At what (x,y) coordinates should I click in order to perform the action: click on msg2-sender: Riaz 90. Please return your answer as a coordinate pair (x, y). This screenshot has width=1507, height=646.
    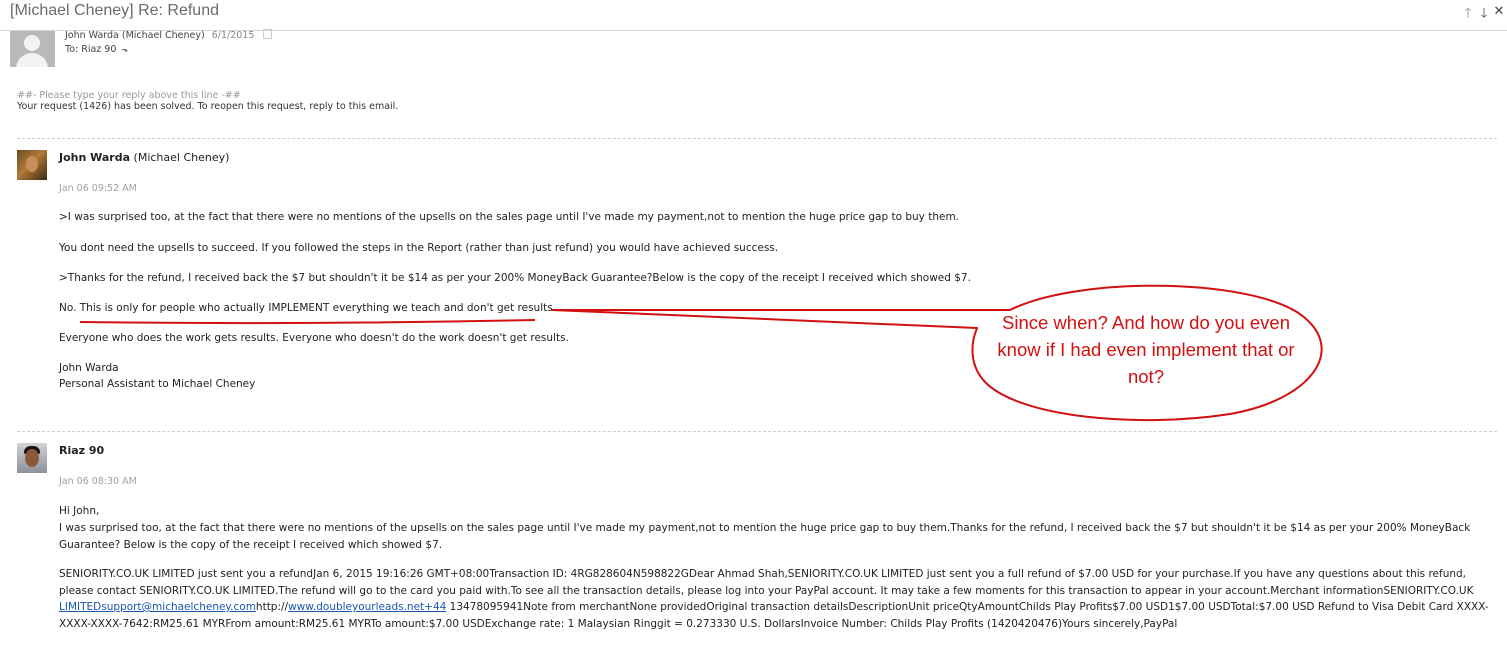
    Looking at the image, I should click on (81, 450).